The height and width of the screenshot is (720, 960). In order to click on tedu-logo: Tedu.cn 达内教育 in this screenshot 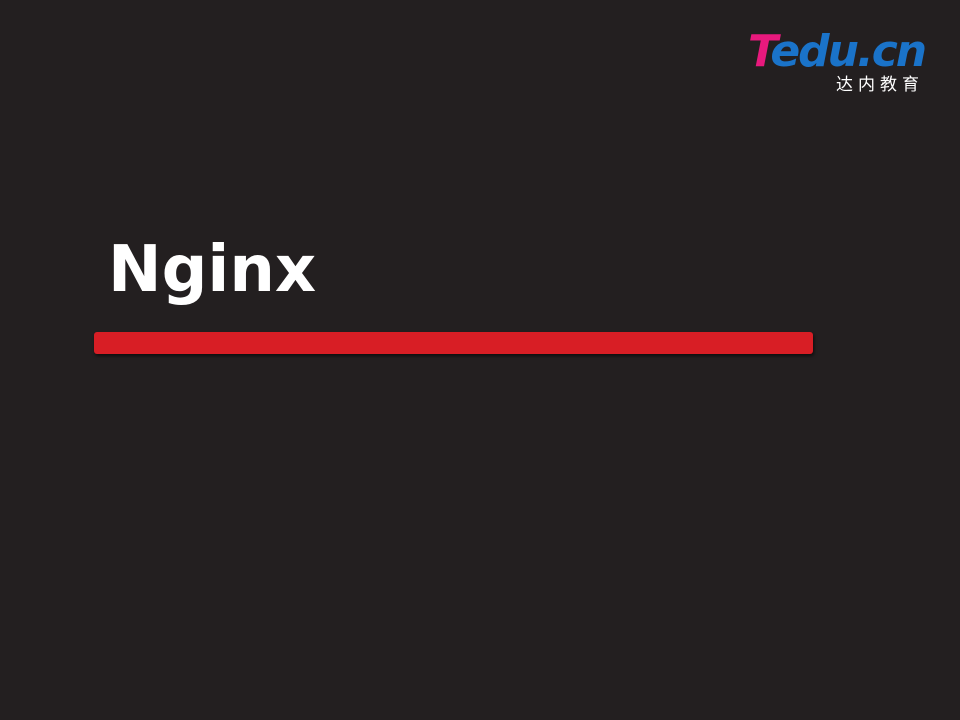, I will do `click(838, 62)`.